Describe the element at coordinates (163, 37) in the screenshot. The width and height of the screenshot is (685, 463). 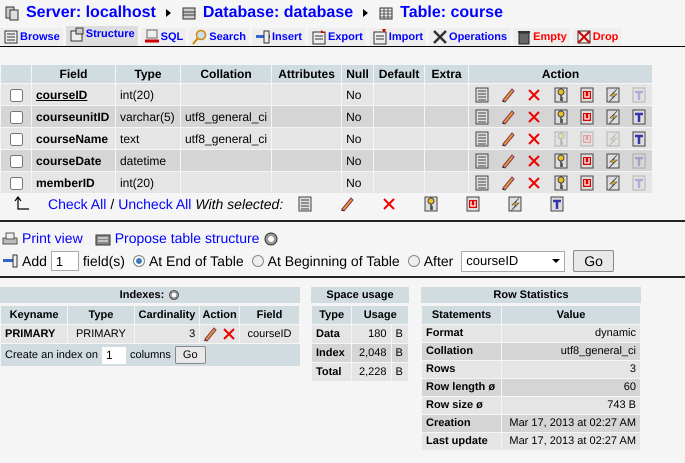
I see `tab: SQL` at that location.